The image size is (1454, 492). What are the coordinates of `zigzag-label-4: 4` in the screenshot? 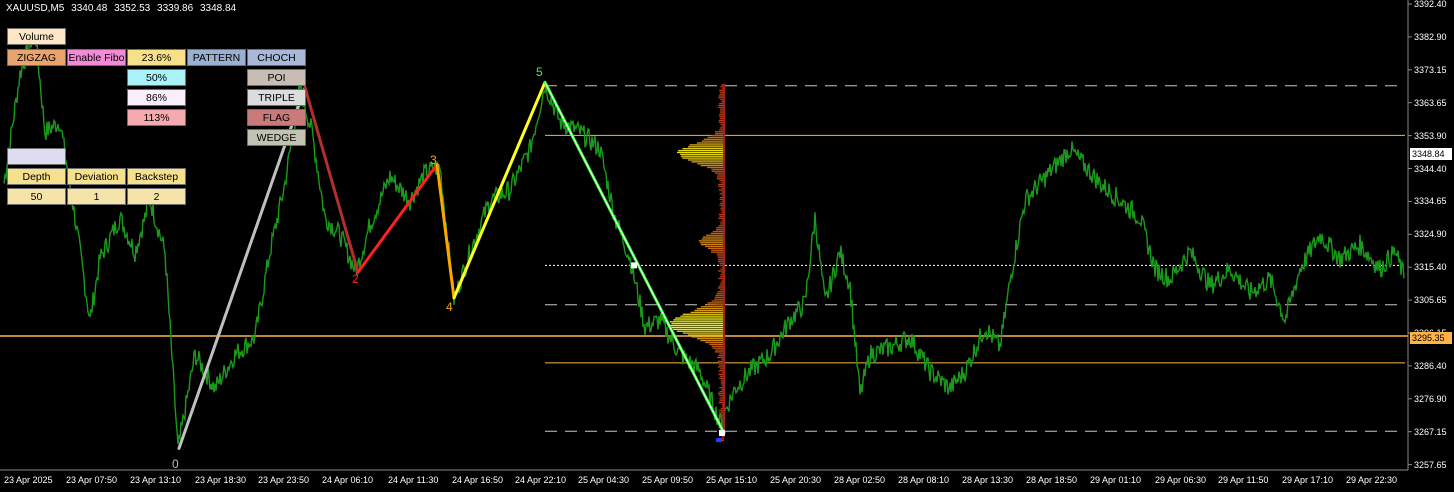 It's located at (449, 307).